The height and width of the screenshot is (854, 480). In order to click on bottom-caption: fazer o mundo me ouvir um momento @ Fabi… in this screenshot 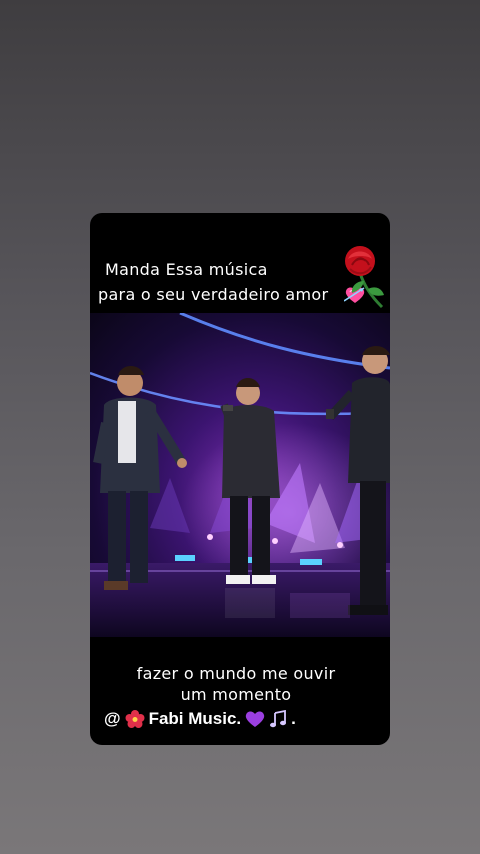, I will do `click(240, 691)`.